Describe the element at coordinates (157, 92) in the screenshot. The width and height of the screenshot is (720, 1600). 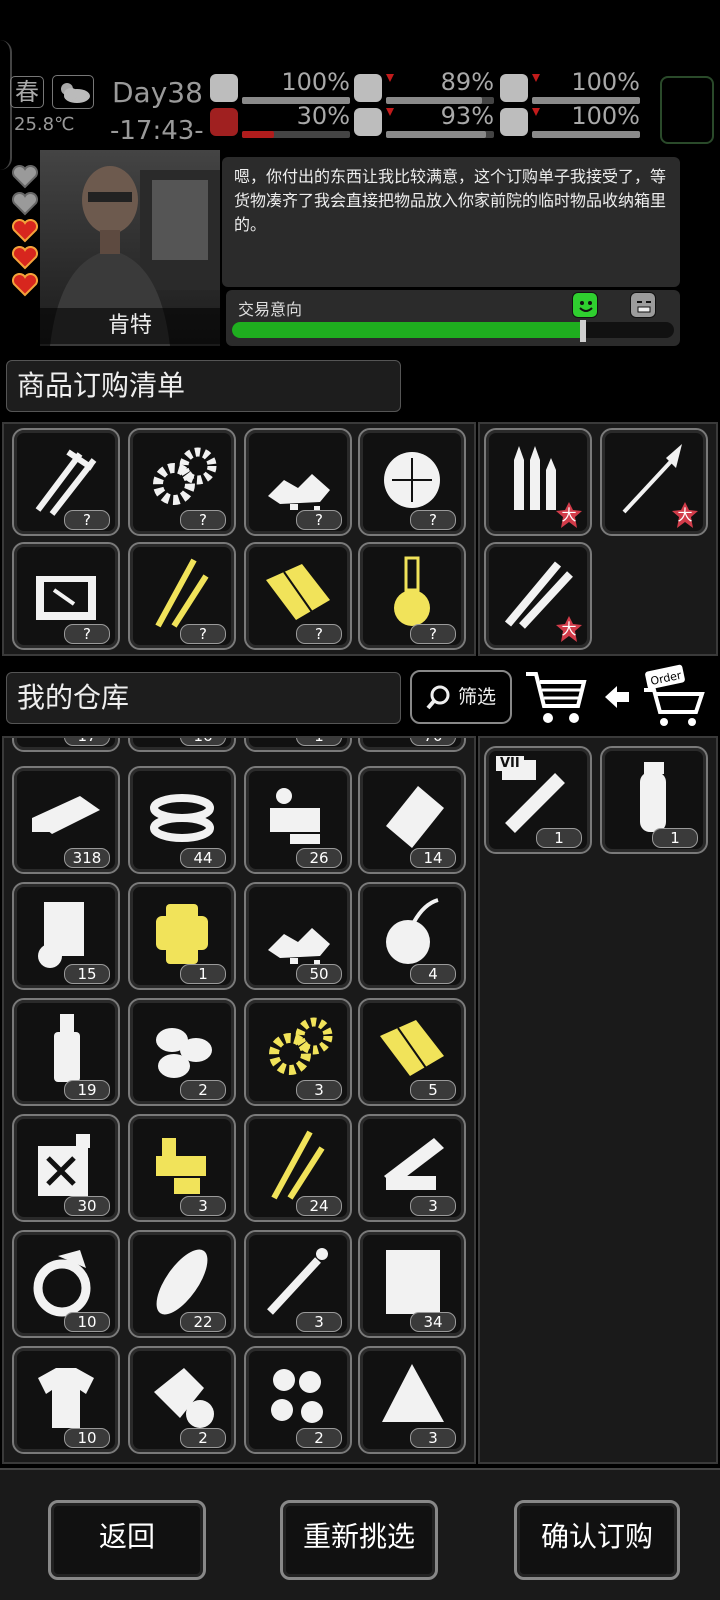
I see `day-counter: Day38` at that location.